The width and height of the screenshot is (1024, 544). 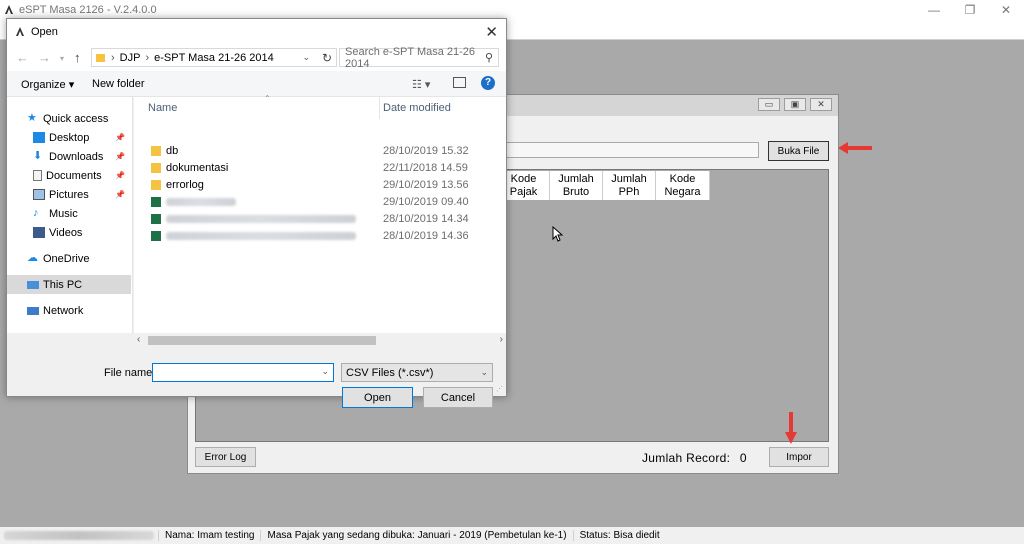 What do you see at coordinates (769, 104) in the screenshot?
I see `import-minimize-button: ▭` at bounding box center [769, 104].